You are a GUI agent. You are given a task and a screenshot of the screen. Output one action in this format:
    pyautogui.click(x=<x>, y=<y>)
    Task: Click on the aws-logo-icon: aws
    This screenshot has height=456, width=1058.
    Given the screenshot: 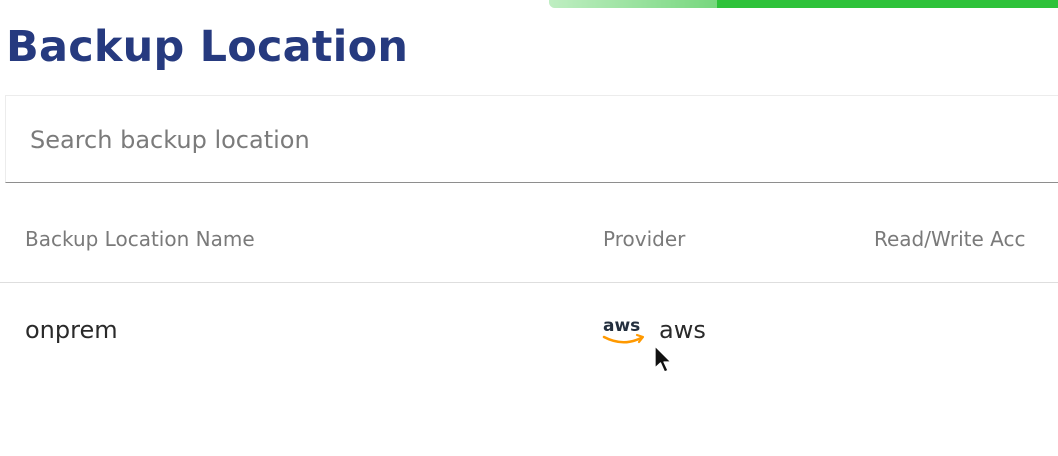 What is the action you would take?
    pyautogui.click(x=623, y=330)
    